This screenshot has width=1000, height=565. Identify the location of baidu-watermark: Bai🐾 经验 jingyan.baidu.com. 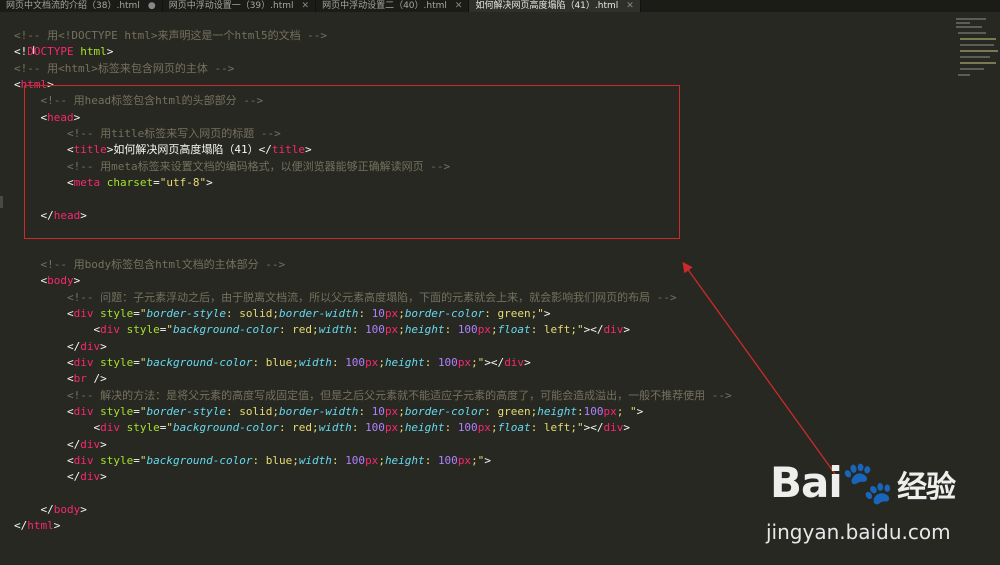
(876, 503).